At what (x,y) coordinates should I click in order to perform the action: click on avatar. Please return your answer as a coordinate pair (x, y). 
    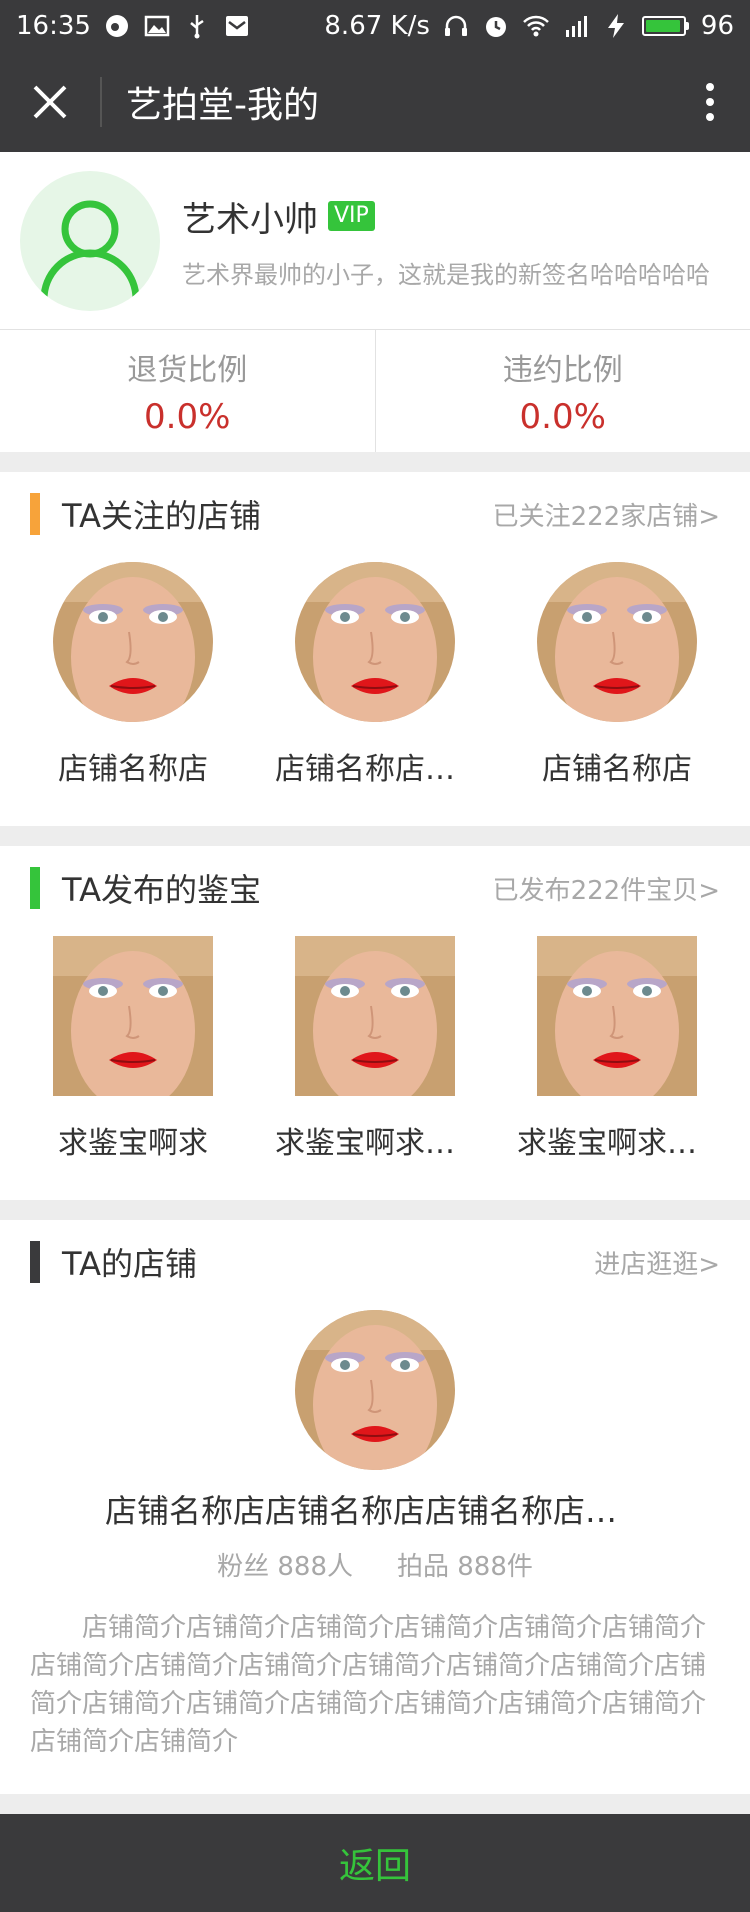
    Looking at the image, I should click on (90, 240).